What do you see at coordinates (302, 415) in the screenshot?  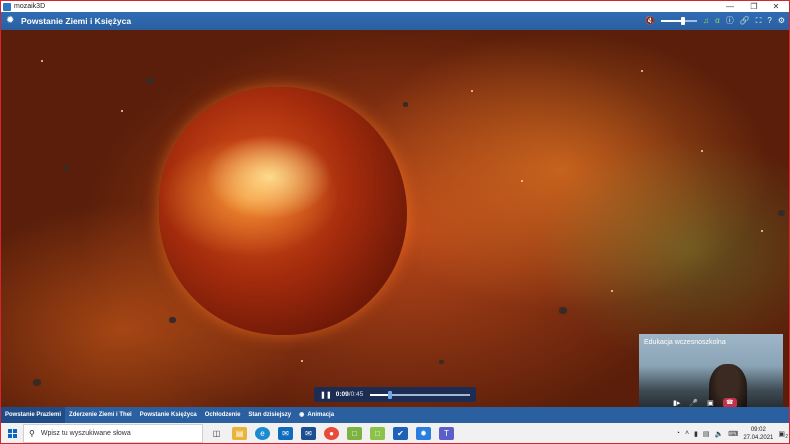 I see `camera-icon: ◉` at bounding box center [302, 415].